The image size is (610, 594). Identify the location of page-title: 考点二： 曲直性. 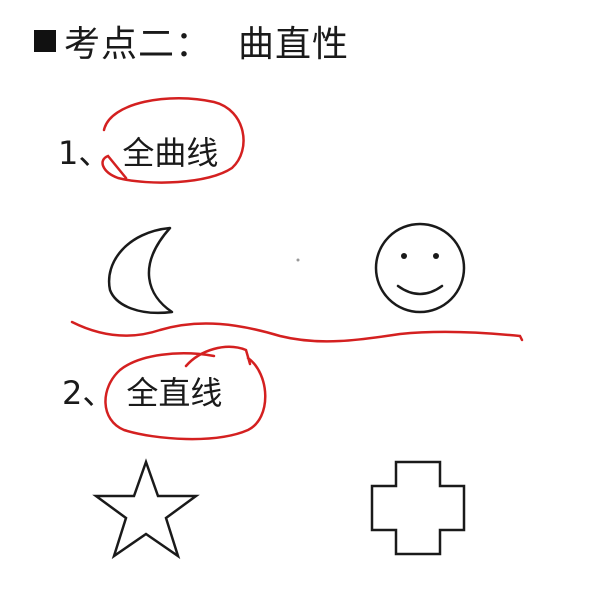
(191, 41).